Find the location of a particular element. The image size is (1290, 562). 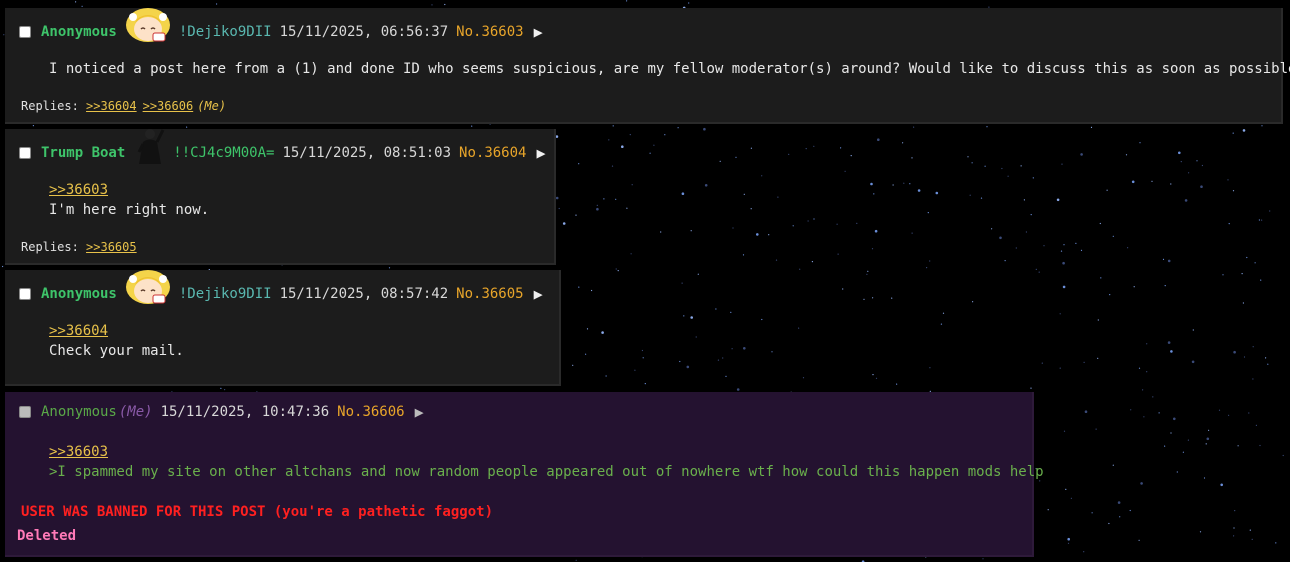

post-number-link: No.36604 is located at coordinates (492, 153).